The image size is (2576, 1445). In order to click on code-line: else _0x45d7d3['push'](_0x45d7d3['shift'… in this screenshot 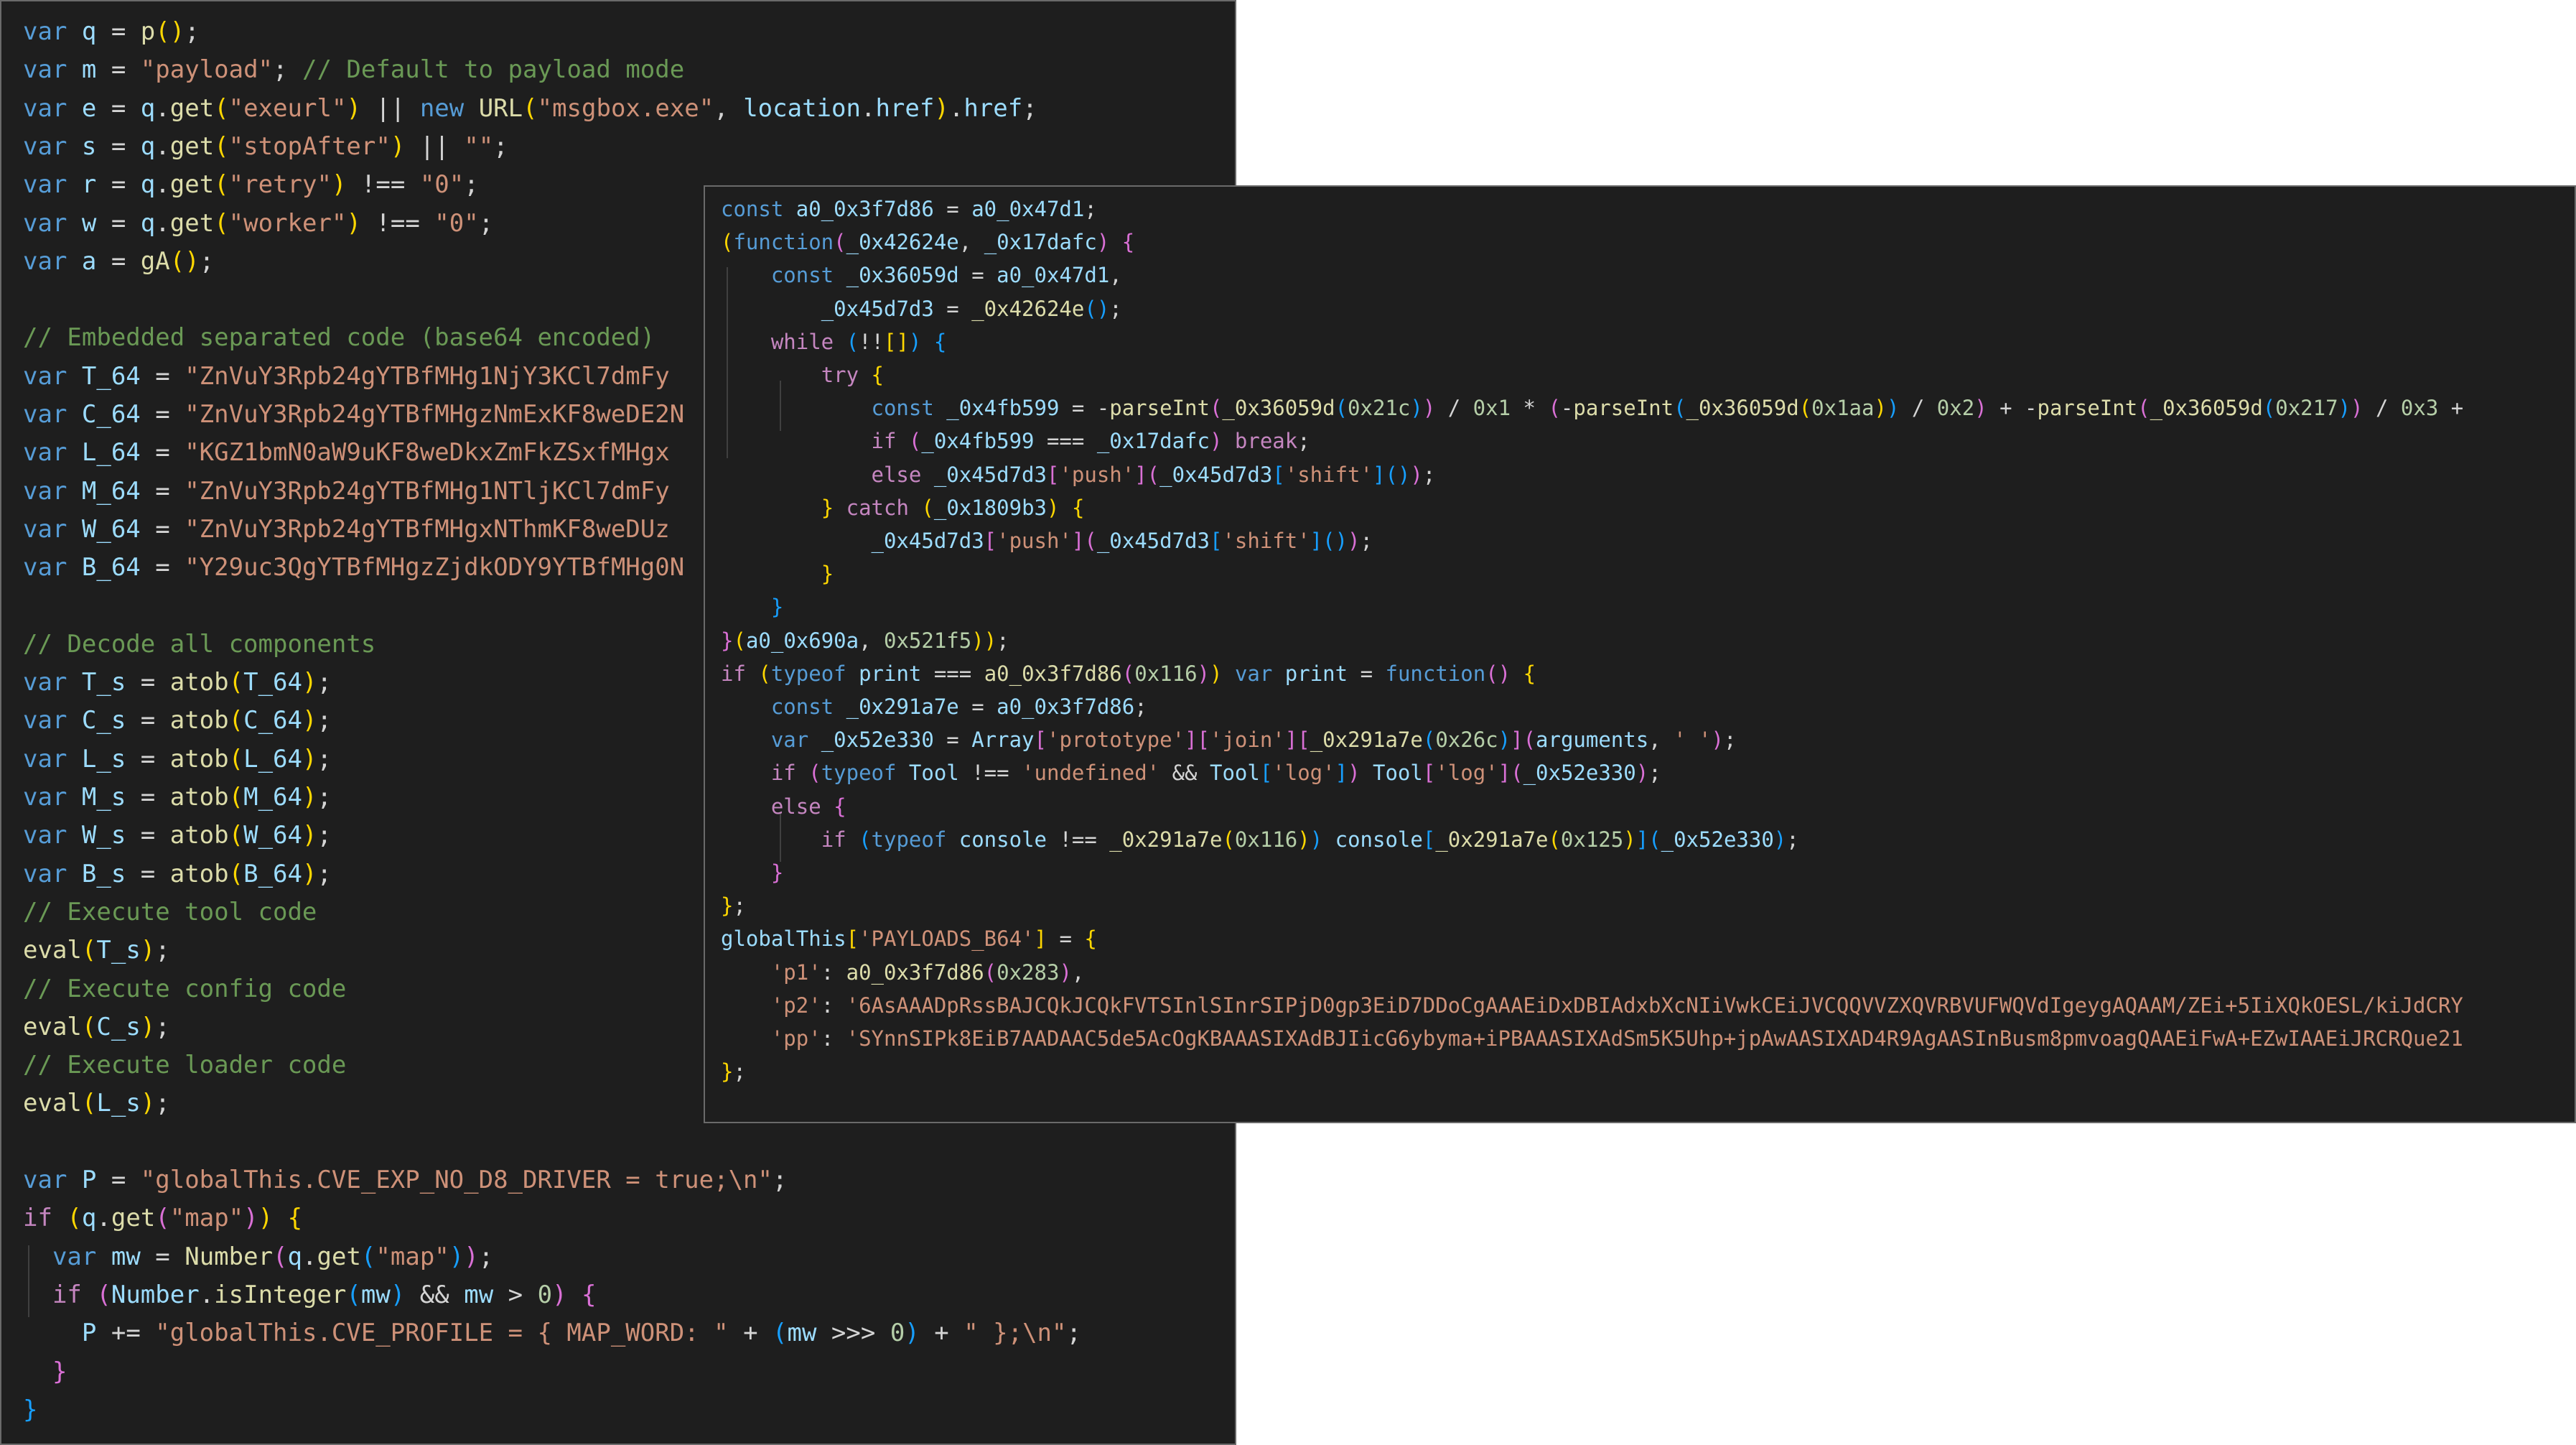, I will do `click(1078, 474)`.